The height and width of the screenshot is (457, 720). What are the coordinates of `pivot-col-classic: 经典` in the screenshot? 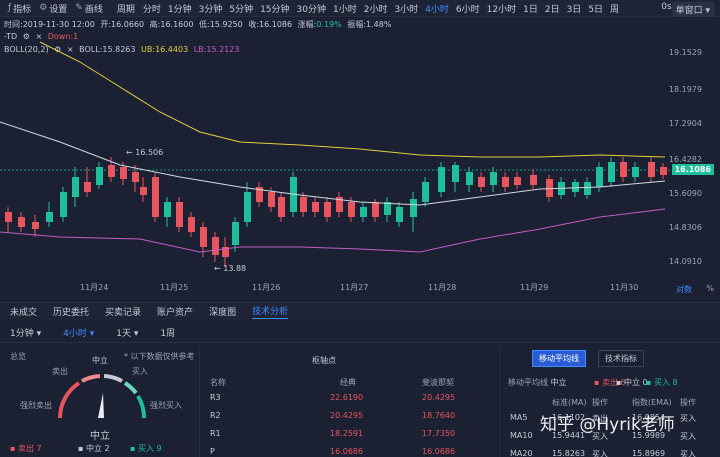 It's located at (348, 382).